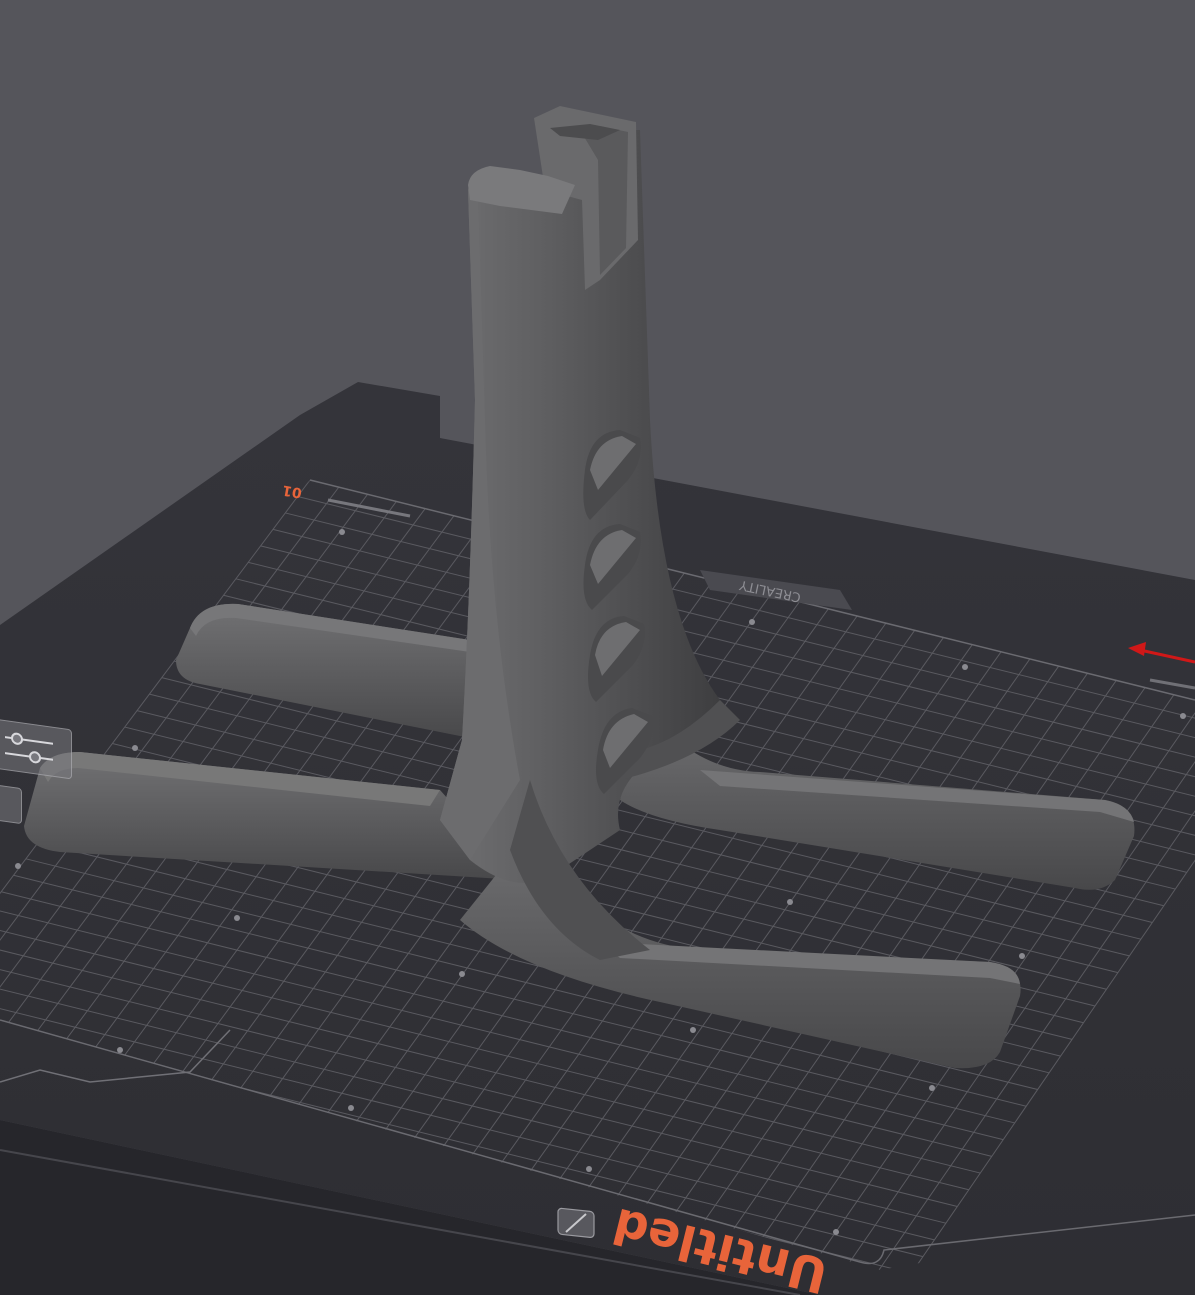 The width and height of the screenshot is (1195, 1295). I want to click on arrange-button, so click(36, 749).